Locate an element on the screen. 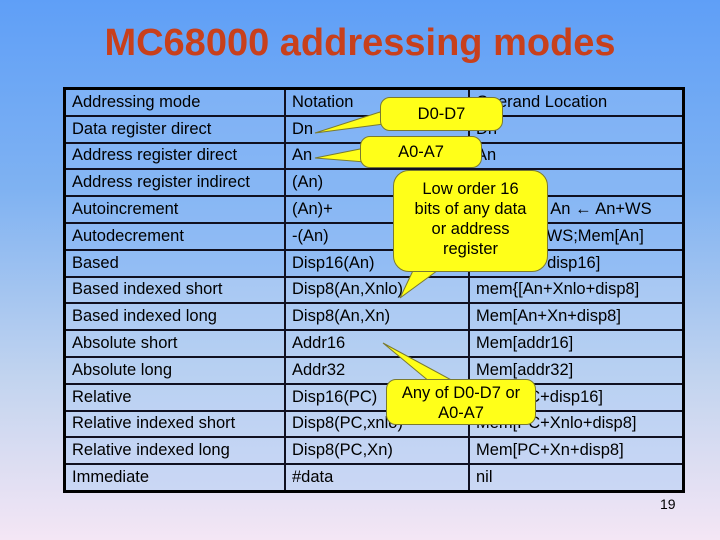 This screenshot has width=720, height=540. callout-d0-d7-text: D0-D7 is located at coordinates (441, 114).